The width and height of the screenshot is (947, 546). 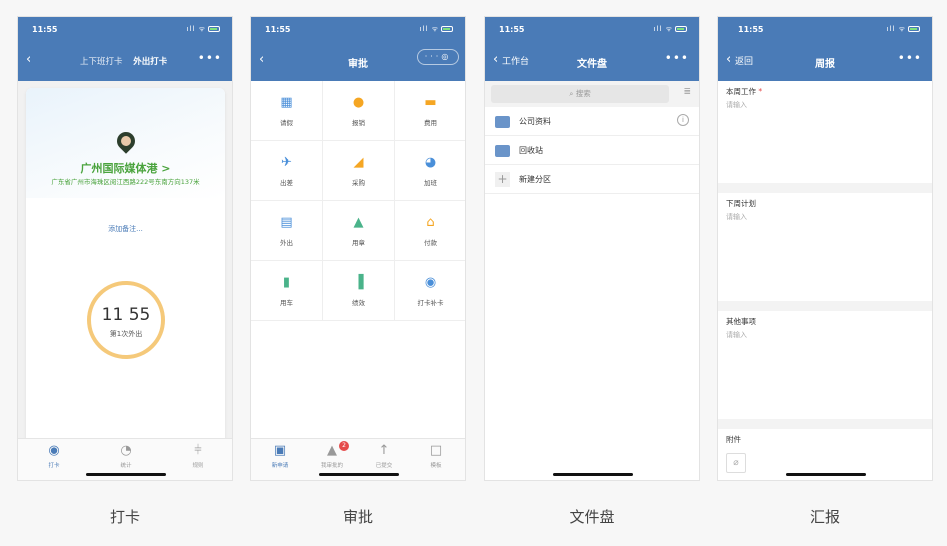 I want to click on close-circle-icon: ◎, so click(x=446, y=56).